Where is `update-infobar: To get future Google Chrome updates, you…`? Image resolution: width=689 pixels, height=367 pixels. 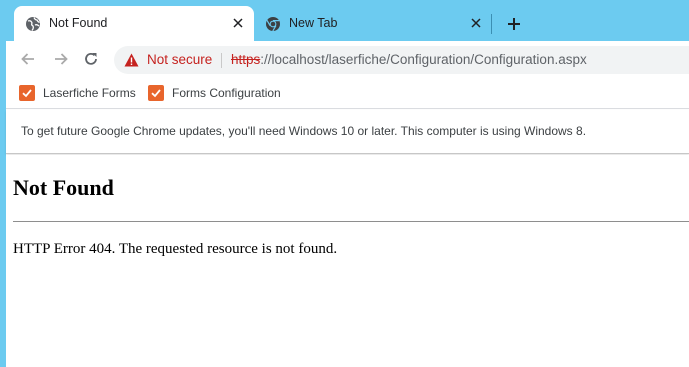
update-infobar: To get future Google Chrome updates, you… is located at coordinates (347, 132).